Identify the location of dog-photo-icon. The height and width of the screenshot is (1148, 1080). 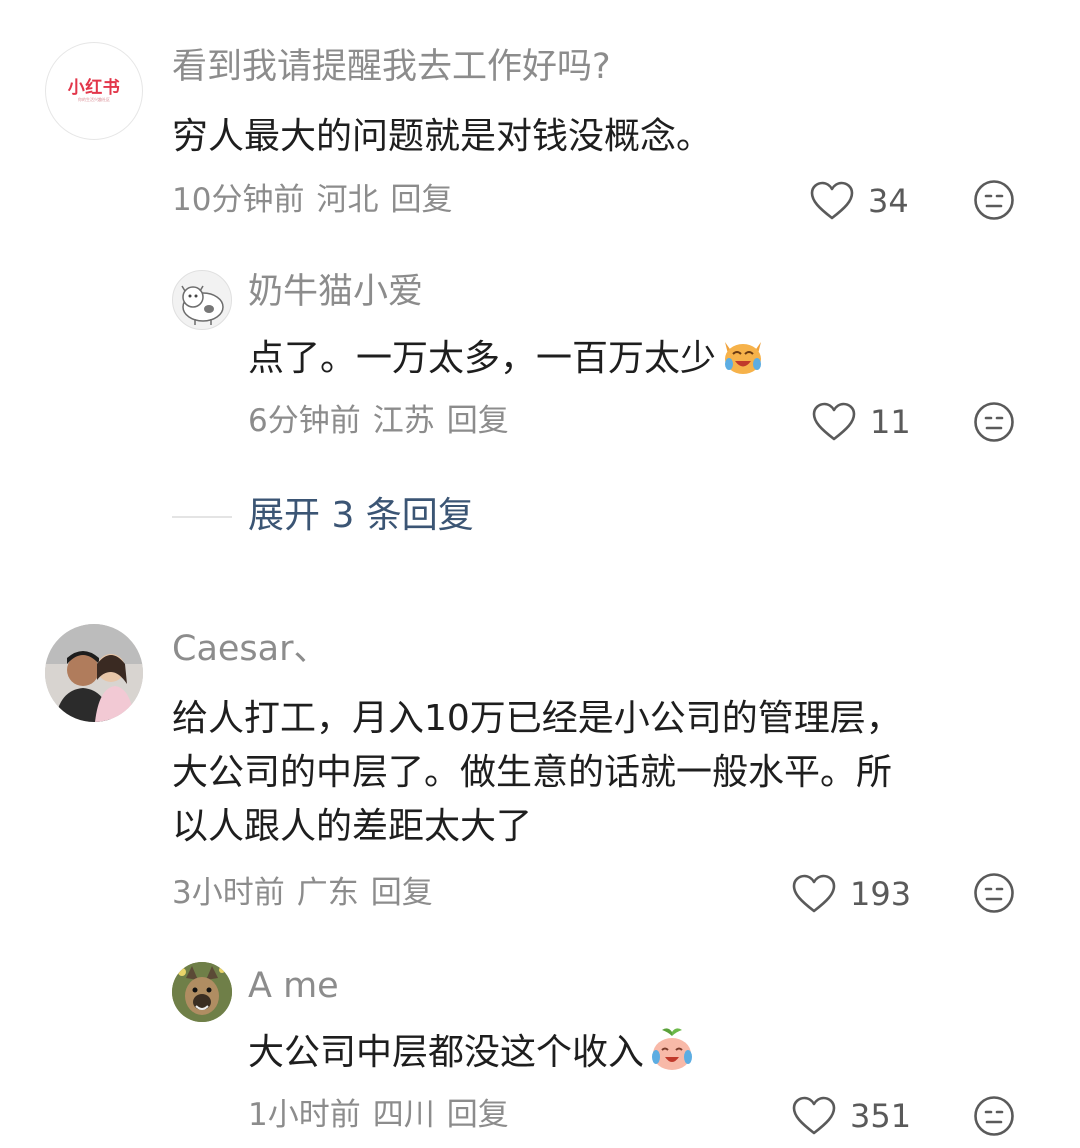
(202, 992).